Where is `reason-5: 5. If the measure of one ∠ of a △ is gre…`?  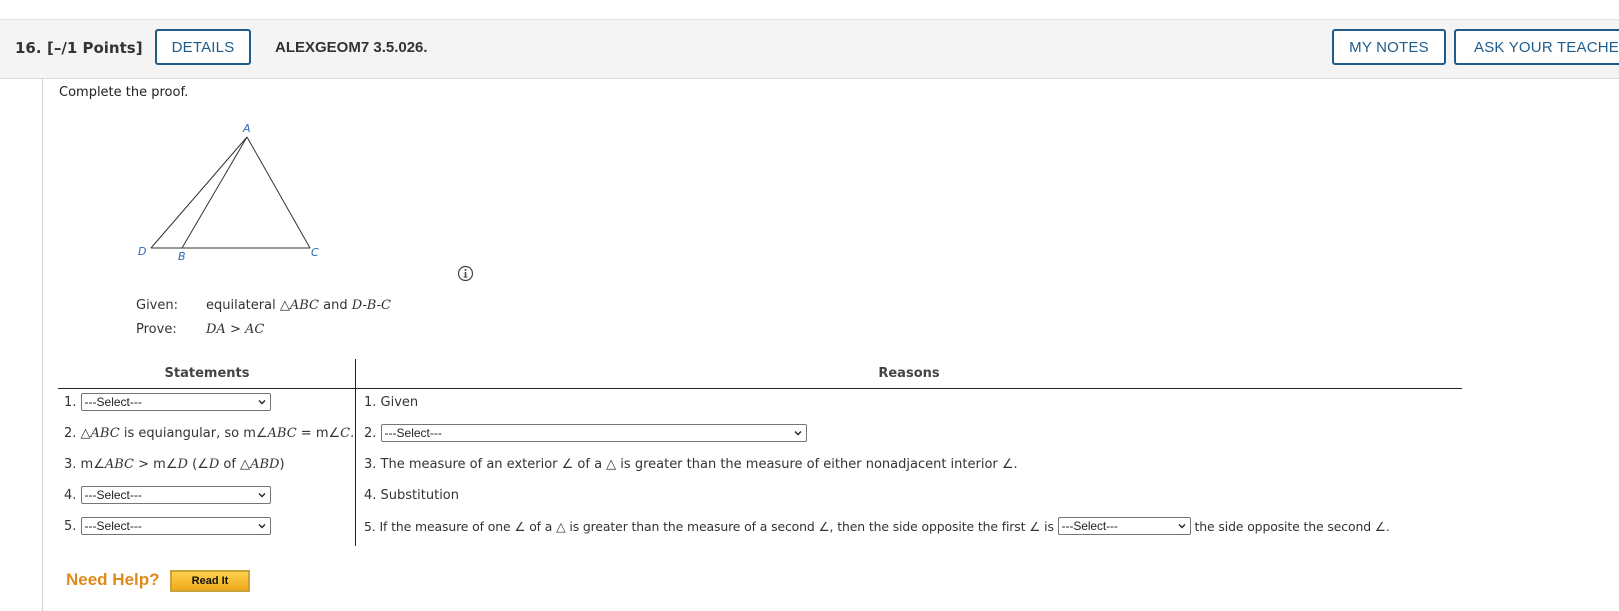 reason-5: 5. If the measure of one ∠ of a △ is gre… is located at coordinates (877, 526).